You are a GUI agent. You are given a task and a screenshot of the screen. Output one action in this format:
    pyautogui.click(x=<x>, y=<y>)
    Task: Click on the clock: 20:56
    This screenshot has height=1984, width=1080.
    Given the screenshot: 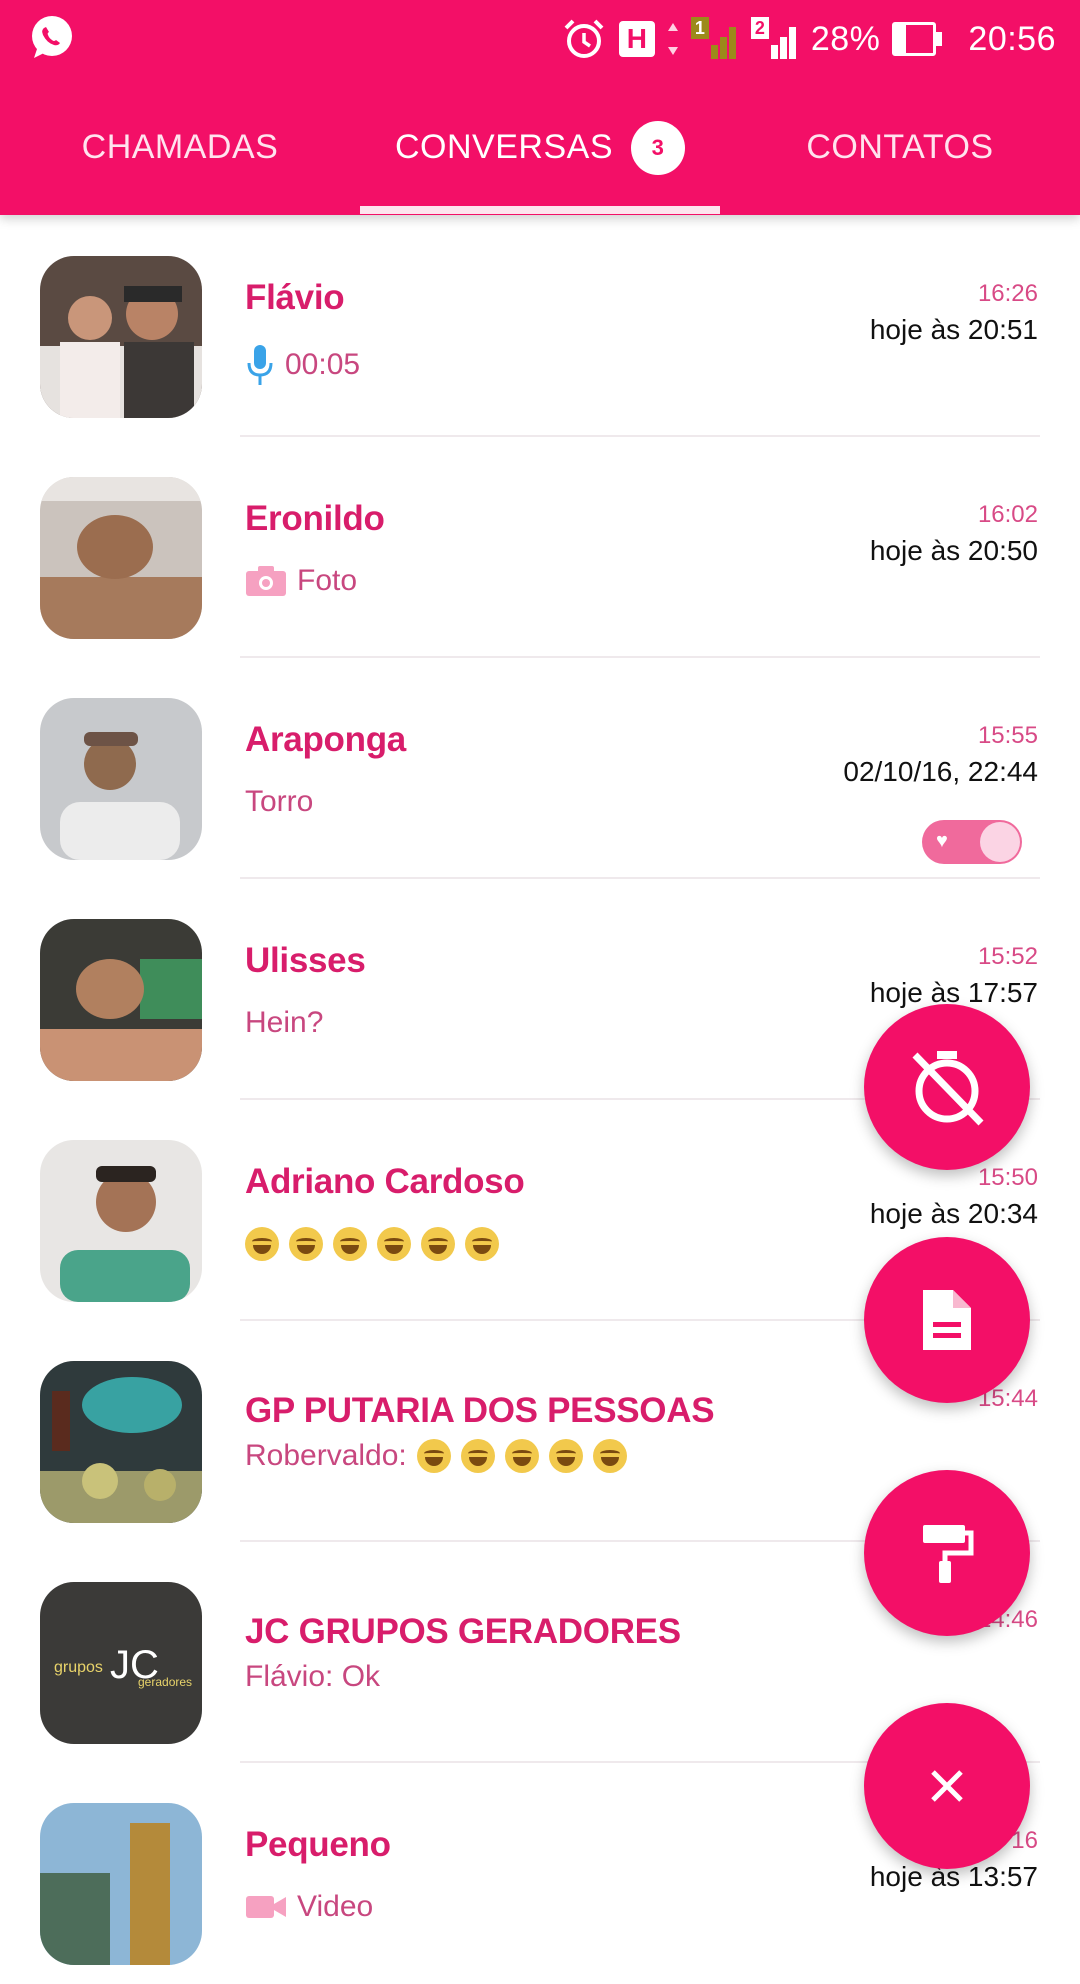 What is the action you would take?
    pyautogui.click(x=1012, y=38)
    